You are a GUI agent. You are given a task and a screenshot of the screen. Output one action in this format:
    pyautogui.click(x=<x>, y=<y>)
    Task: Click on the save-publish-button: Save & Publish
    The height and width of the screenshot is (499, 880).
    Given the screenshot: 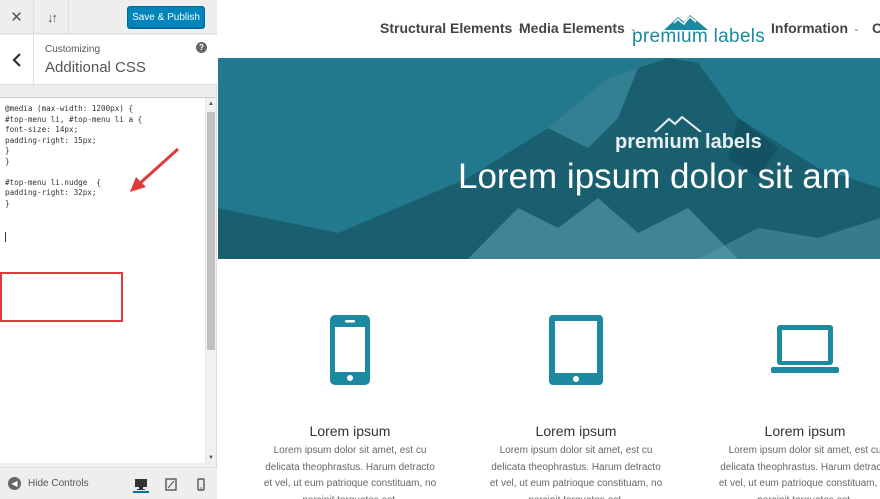 What is the action you would take?
    pyautogui.click(x=166, y=17)
    